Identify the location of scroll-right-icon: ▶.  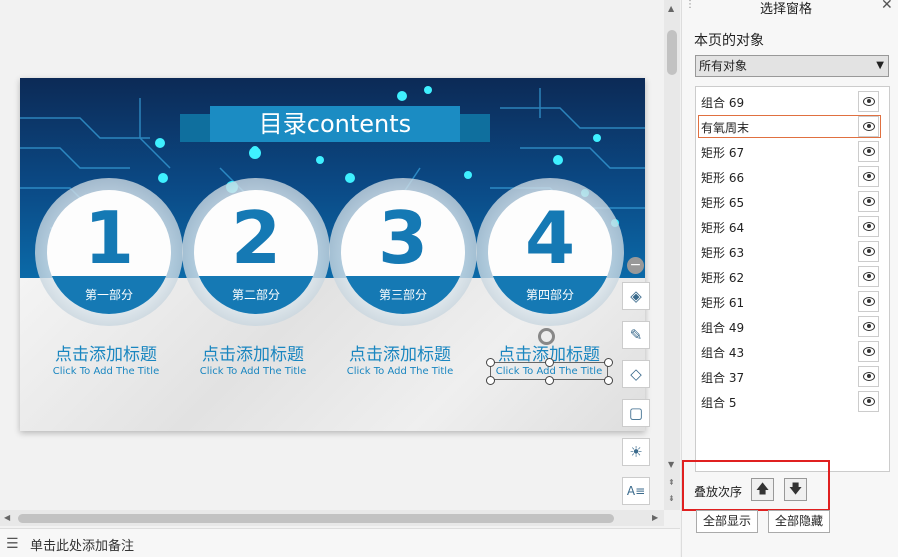
(655, 517).